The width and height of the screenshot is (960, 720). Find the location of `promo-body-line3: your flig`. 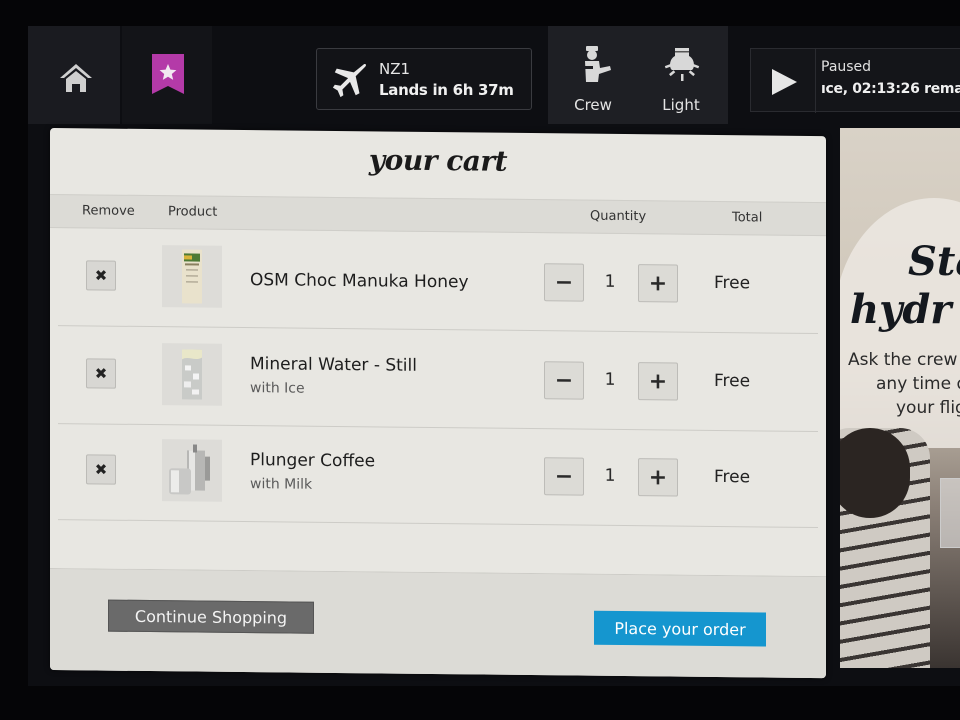

promo-body-line3: your flig is located at coordinates (928, 408).